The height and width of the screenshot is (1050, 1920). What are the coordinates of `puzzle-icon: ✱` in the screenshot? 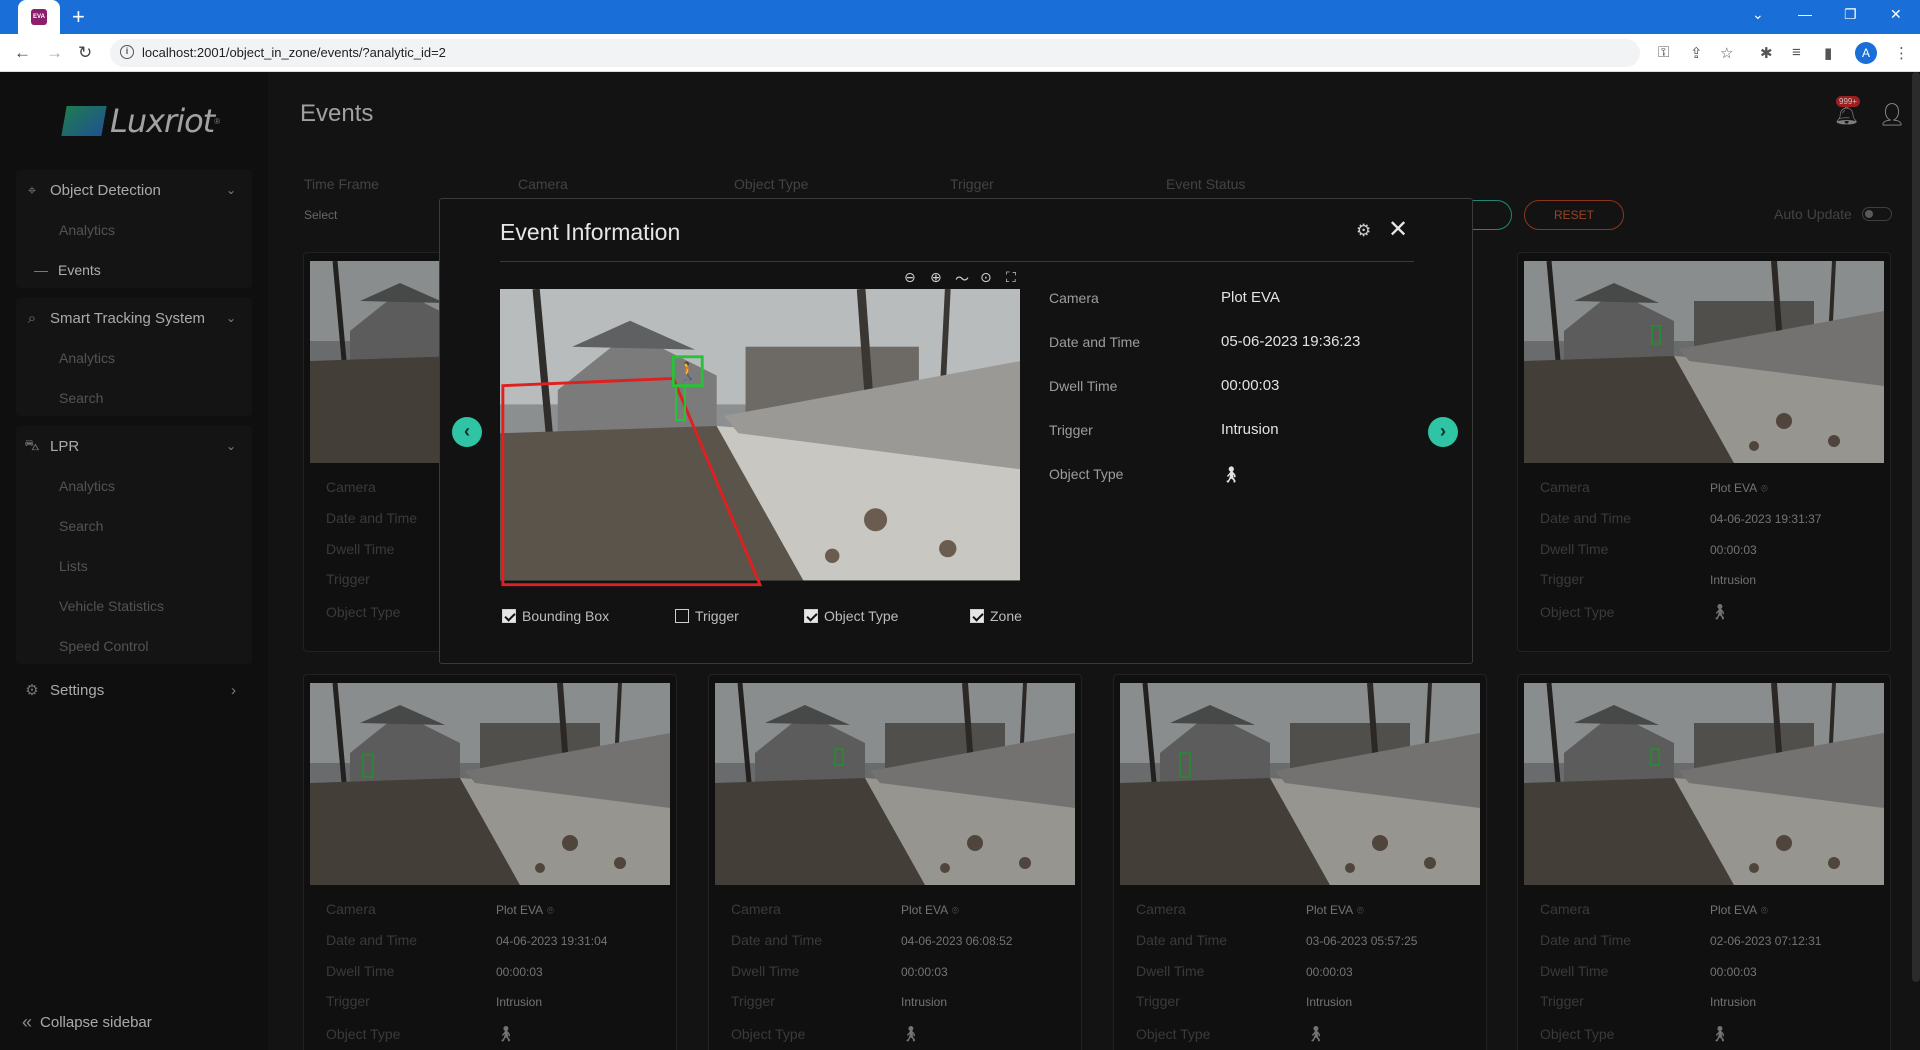 It's located at (1766, 53).